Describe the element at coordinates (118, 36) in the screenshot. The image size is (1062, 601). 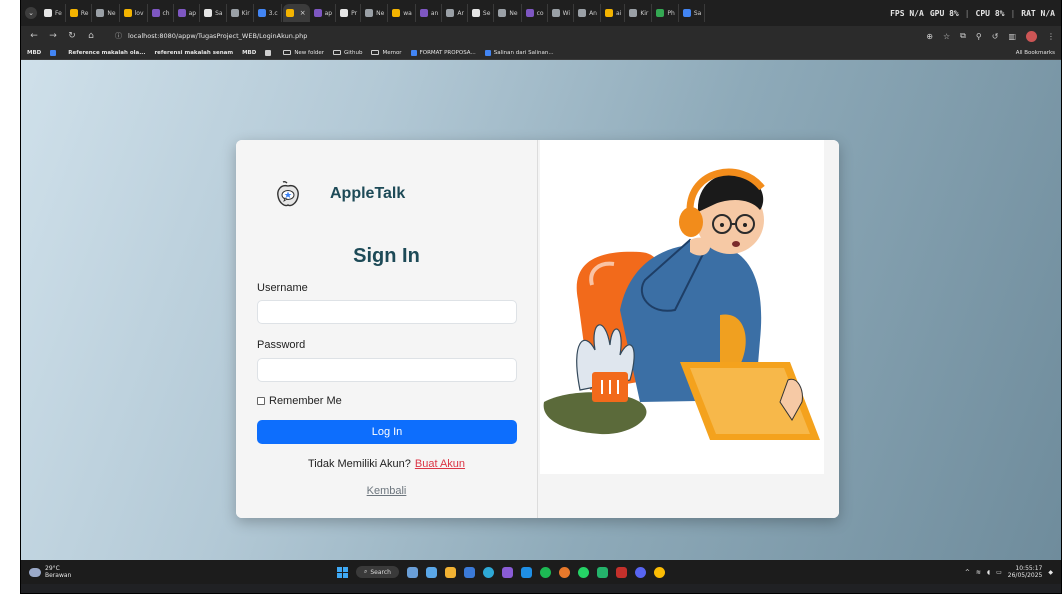
I see `site-info-icon: ⓘ` at that location.